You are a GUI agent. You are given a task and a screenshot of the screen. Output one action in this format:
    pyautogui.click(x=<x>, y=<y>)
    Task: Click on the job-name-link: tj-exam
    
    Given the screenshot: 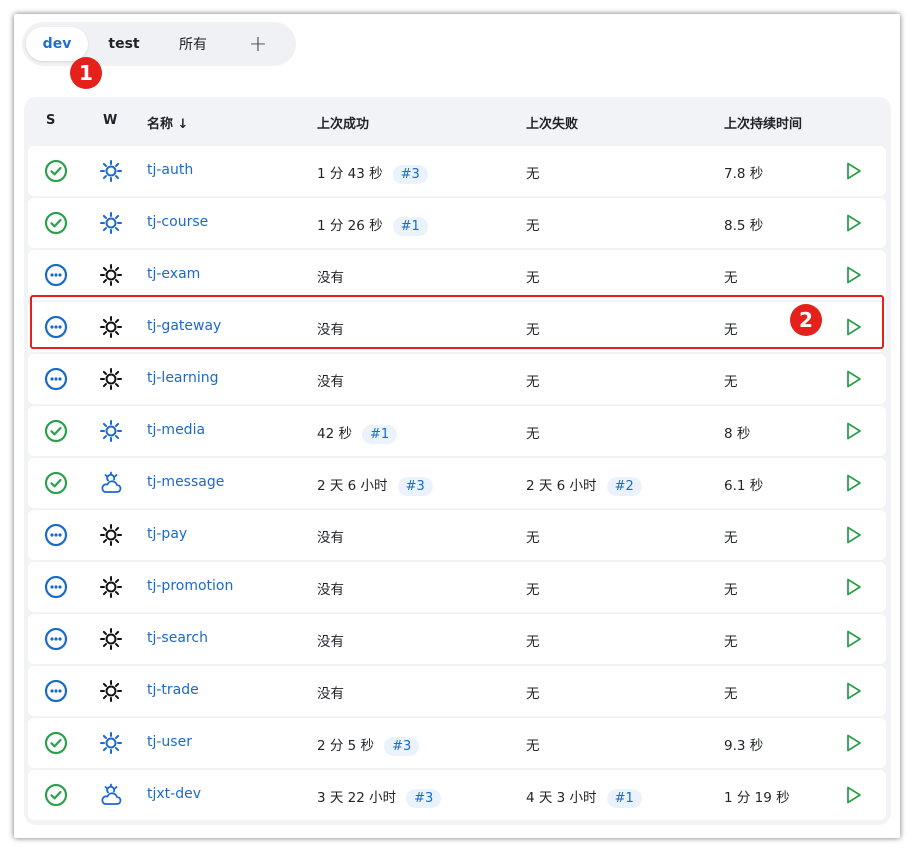 What is the action you would take?
    pyautogui.click(x=173, y=274)
    